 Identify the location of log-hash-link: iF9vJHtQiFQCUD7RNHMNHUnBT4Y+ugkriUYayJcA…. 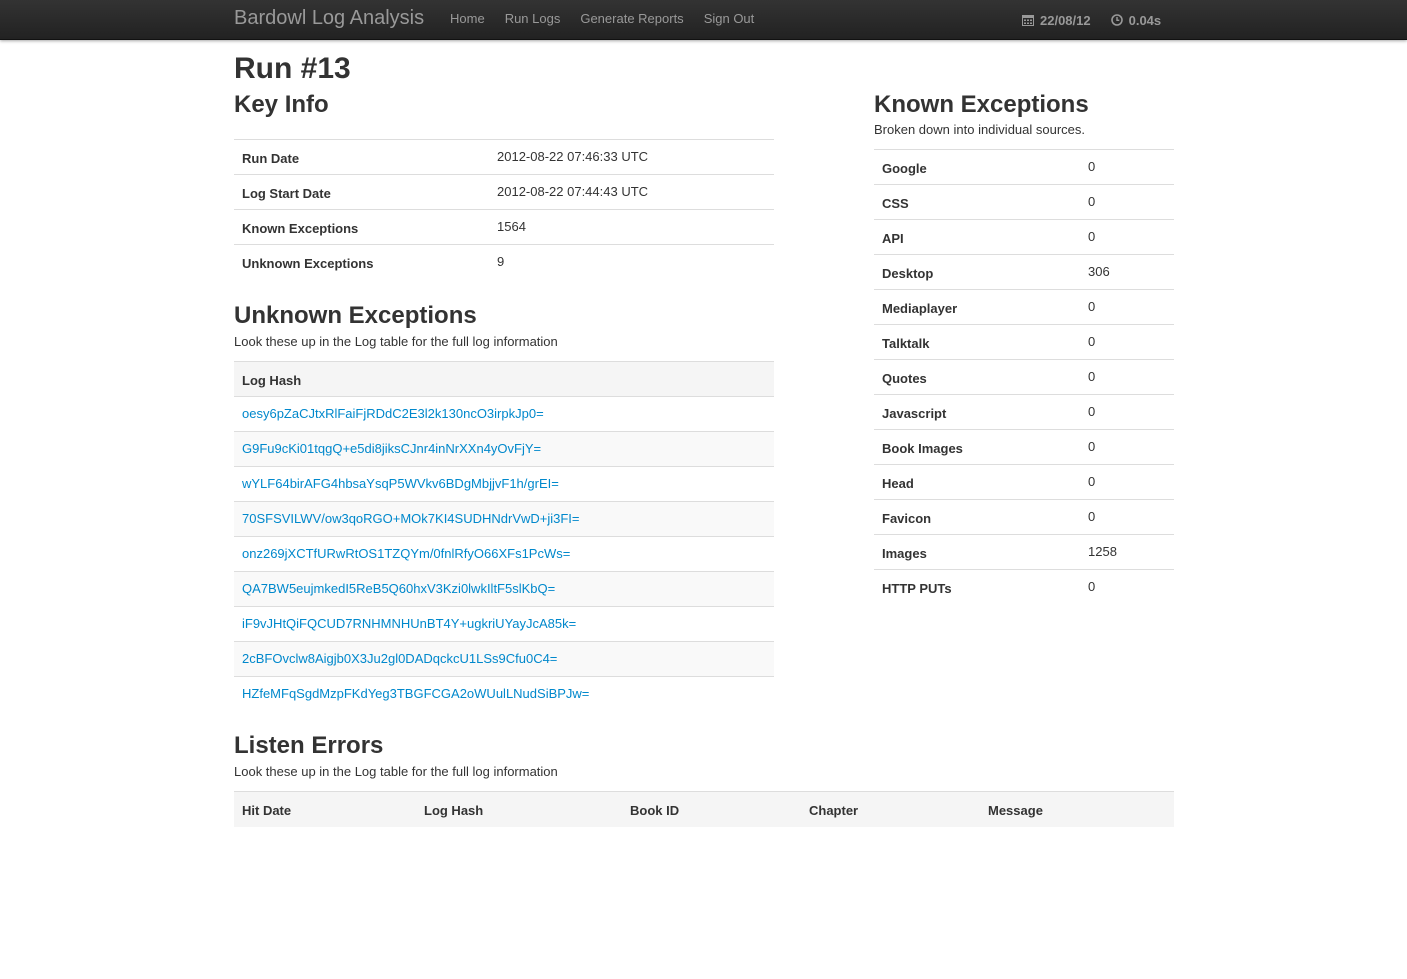
(409, 623).